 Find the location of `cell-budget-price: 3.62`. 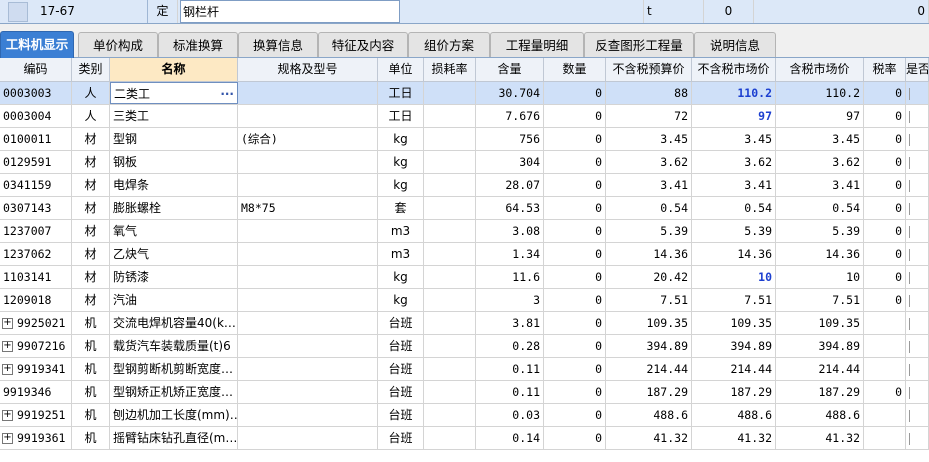

cell-budget-price: 3.62 is located at coordinates (649, 162).